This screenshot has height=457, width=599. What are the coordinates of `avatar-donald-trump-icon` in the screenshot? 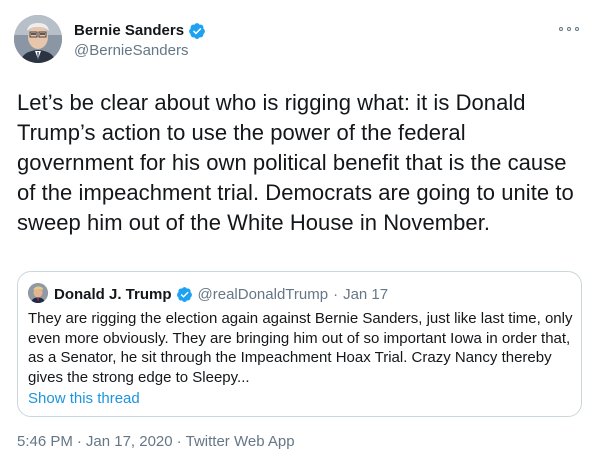 It's located at (38, 293).